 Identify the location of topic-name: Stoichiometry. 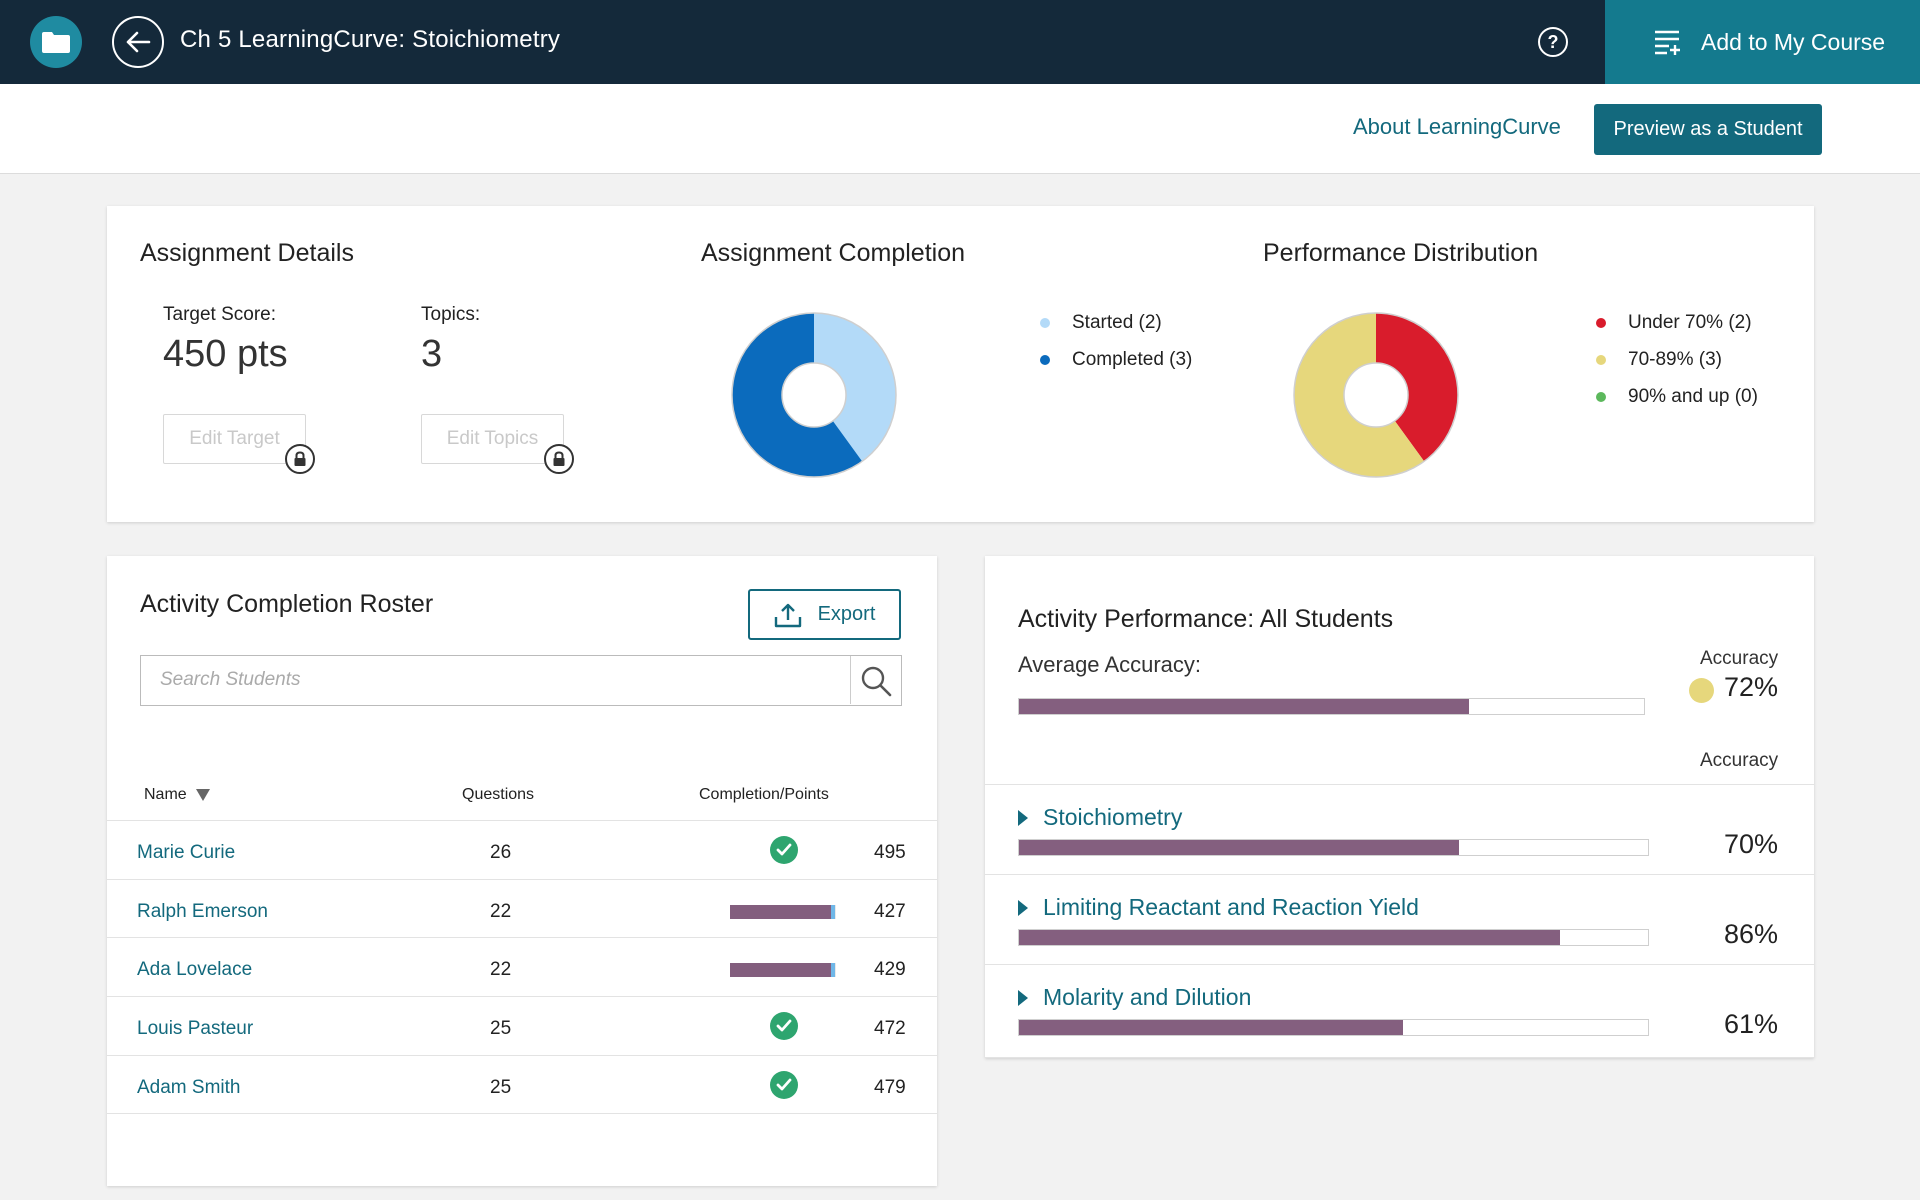
(1113, 817).